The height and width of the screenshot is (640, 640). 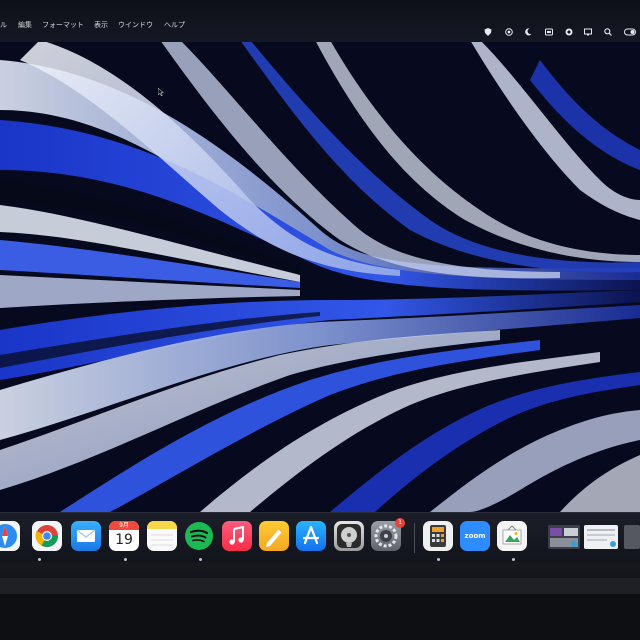 I want to click on mouse-cursor-icon, so click(x=161, y=92).